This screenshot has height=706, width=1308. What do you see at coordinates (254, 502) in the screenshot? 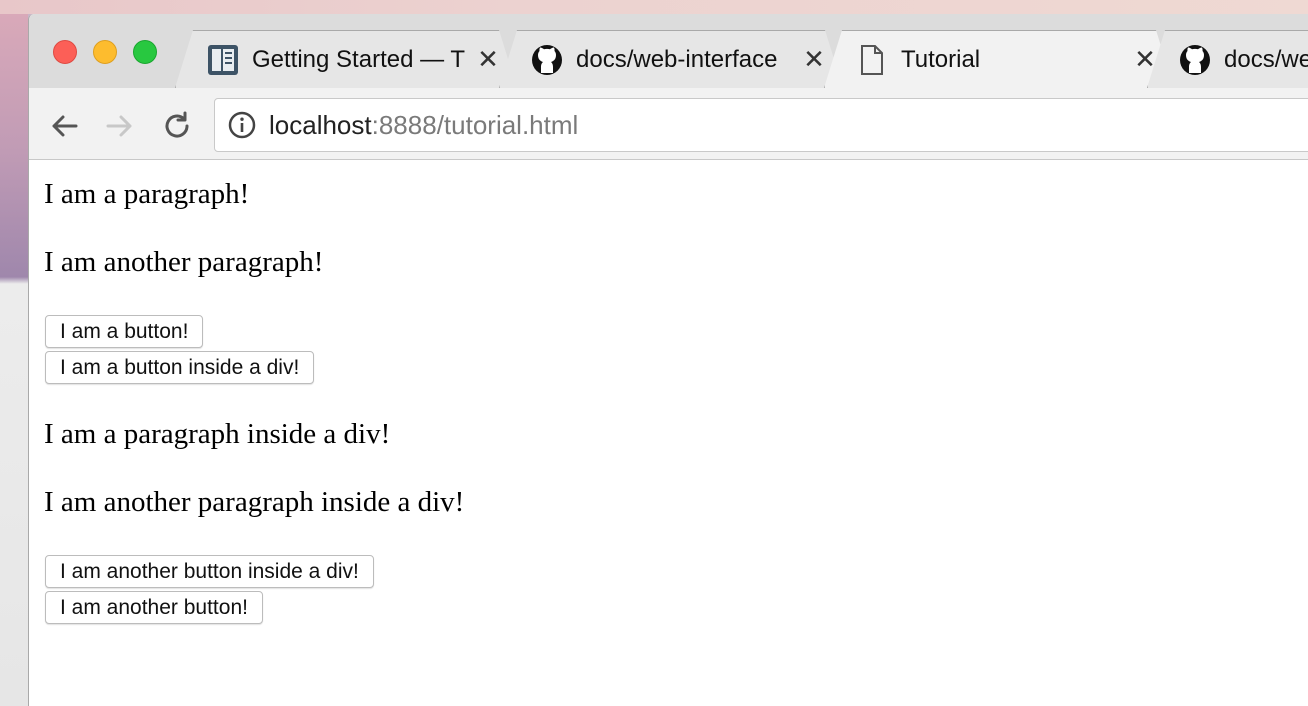
I see `paragraph-inside-div: I am another paragraph inside a div!` at bounding box center [254, 502].